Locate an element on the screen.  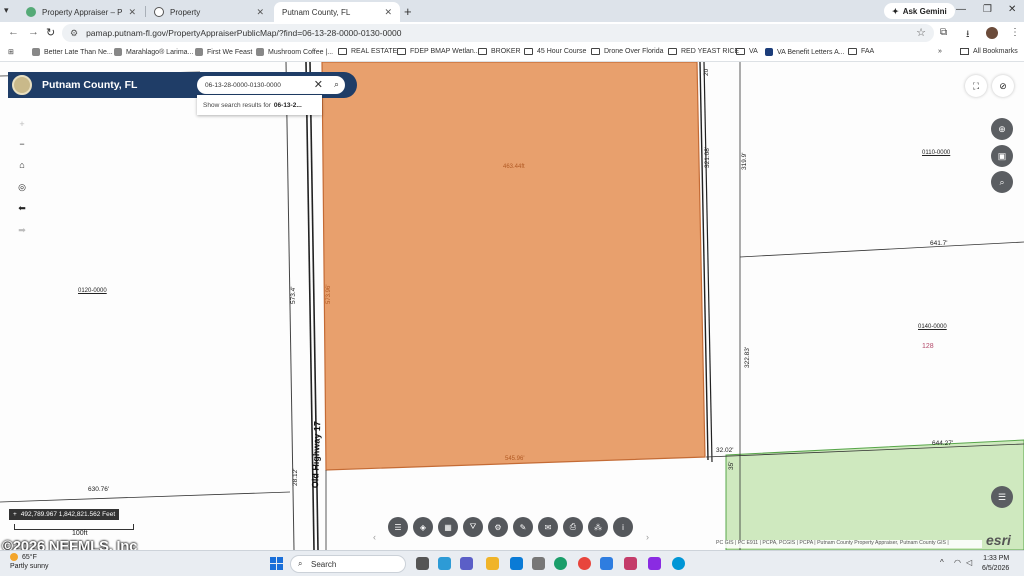
fullscreen-icon: ⛶ is located at coordinates (976, 86).